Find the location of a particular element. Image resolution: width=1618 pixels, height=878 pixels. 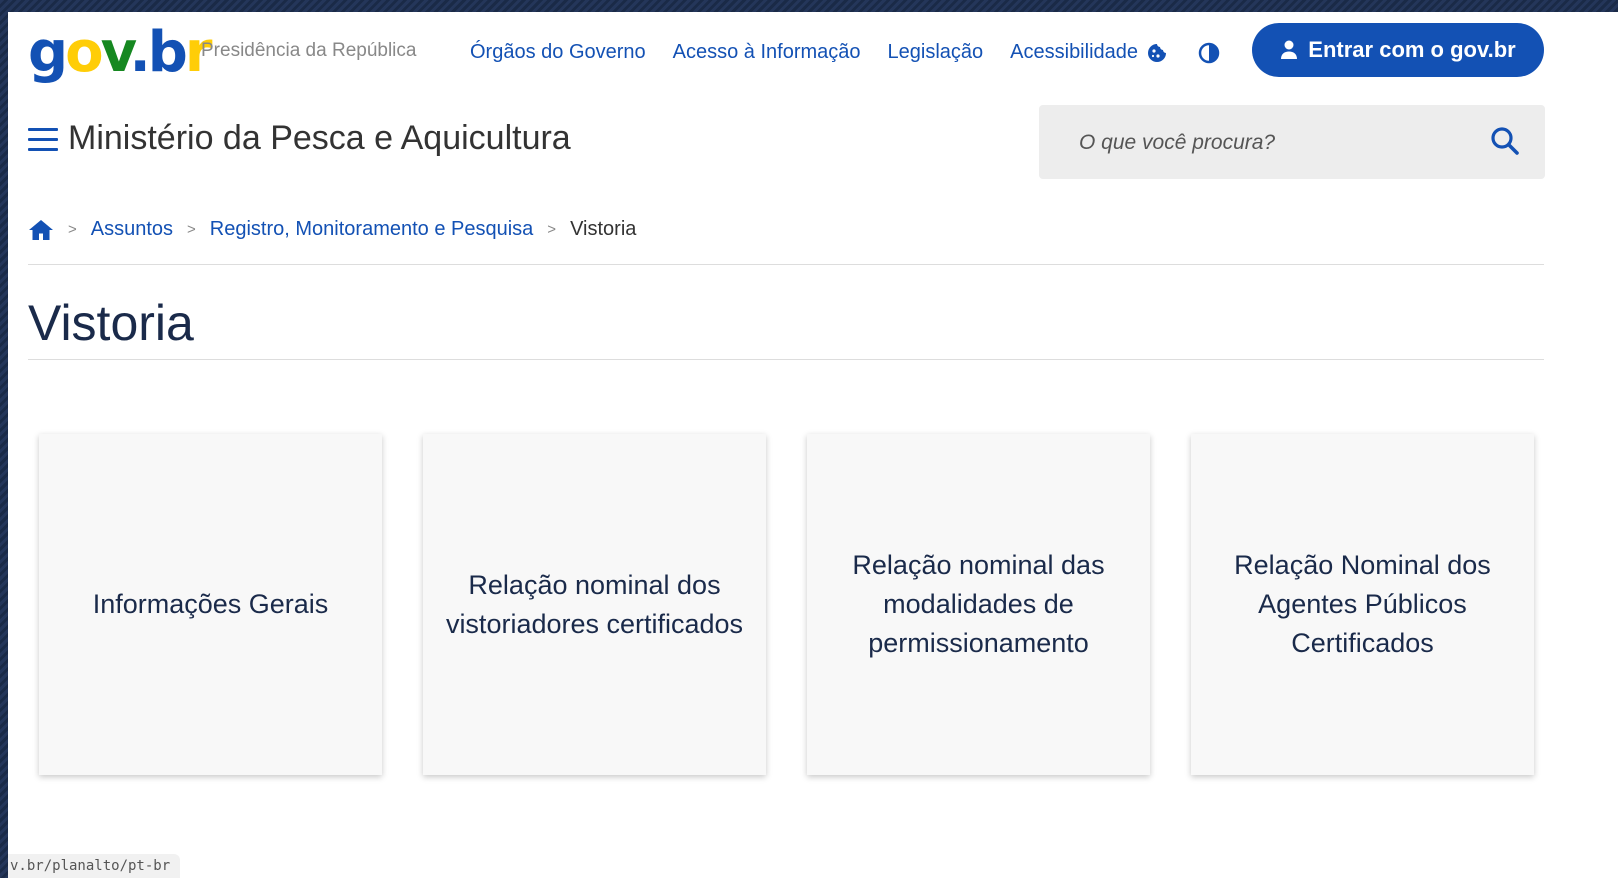

search-box is located at coordinates (1292, 142).